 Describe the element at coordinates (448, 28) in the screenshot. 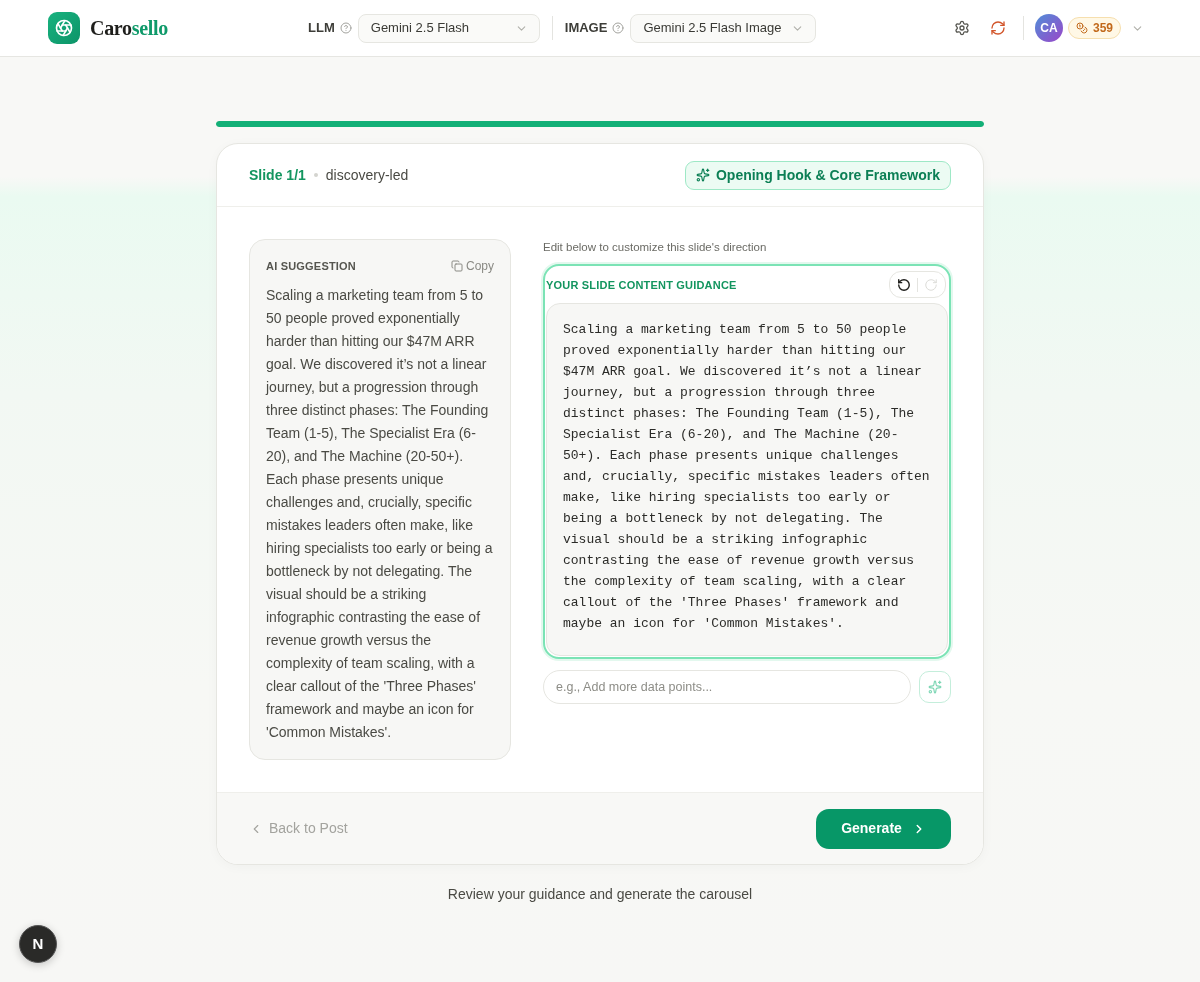

I see `model-select: Gemini 2.5 Flash` at that location.